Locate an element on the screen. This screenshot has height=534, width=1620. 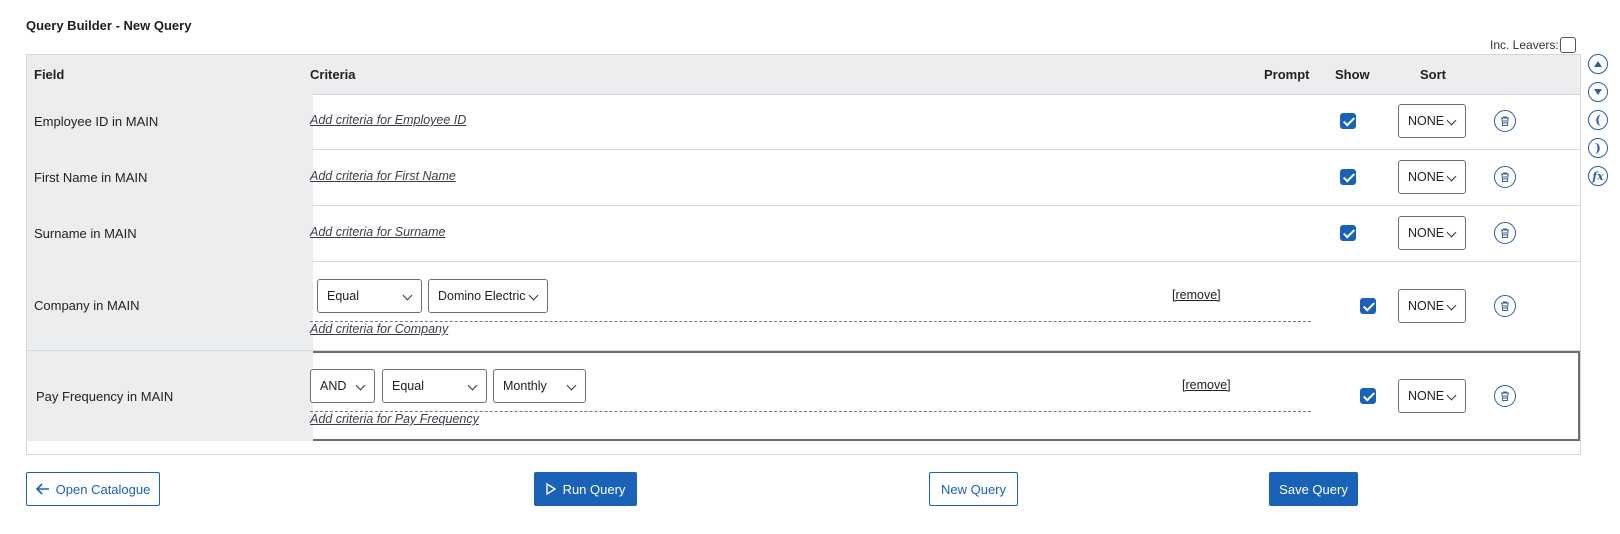
criteria-divider is located at coordinates (810, 321).